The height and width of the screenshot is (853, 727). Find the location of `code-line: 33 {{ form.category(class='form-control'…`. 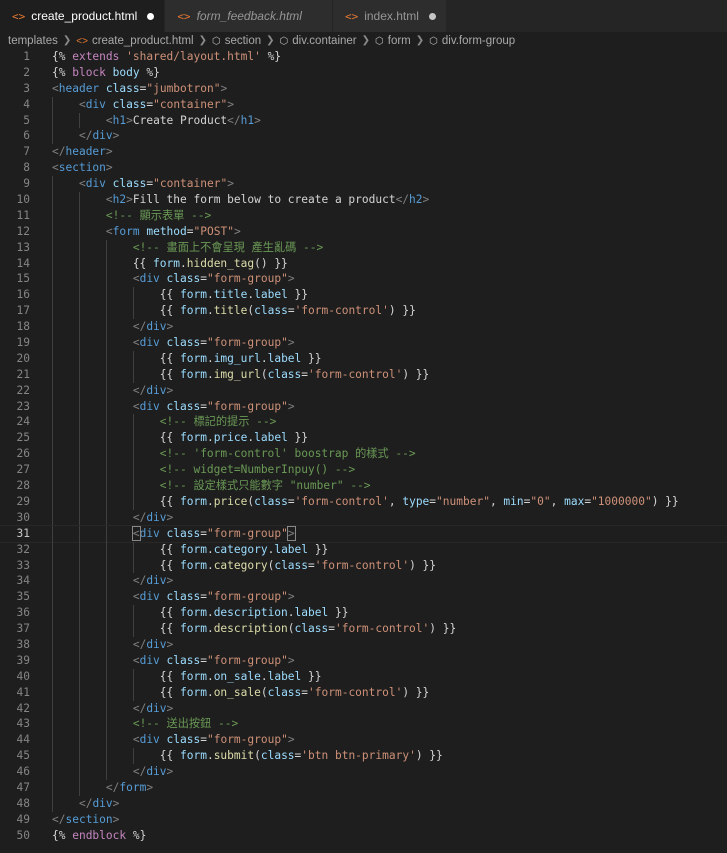

code-line: 33 {{ form.category(class='form-control'… is located at coordinates (363, 565).